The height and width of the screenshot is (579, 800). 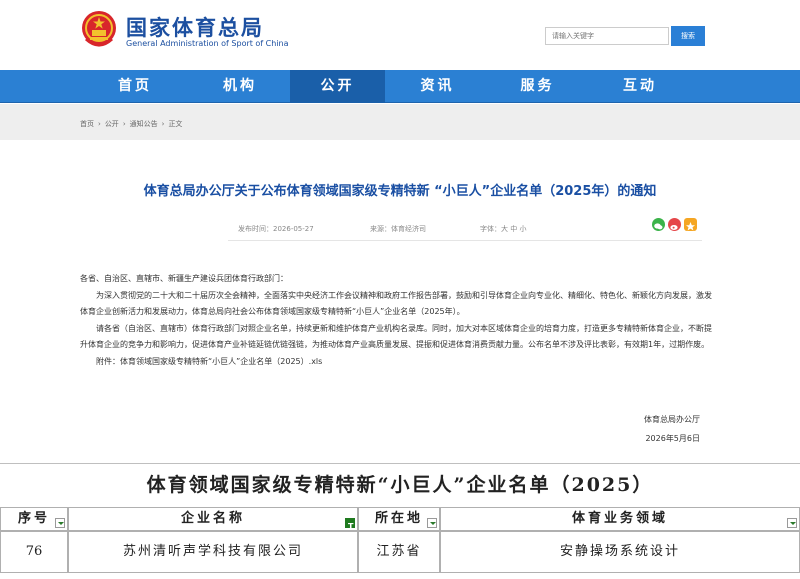 I want to click on publish-date: 发布时间：2026-05-27, so click(x=276, y=229).